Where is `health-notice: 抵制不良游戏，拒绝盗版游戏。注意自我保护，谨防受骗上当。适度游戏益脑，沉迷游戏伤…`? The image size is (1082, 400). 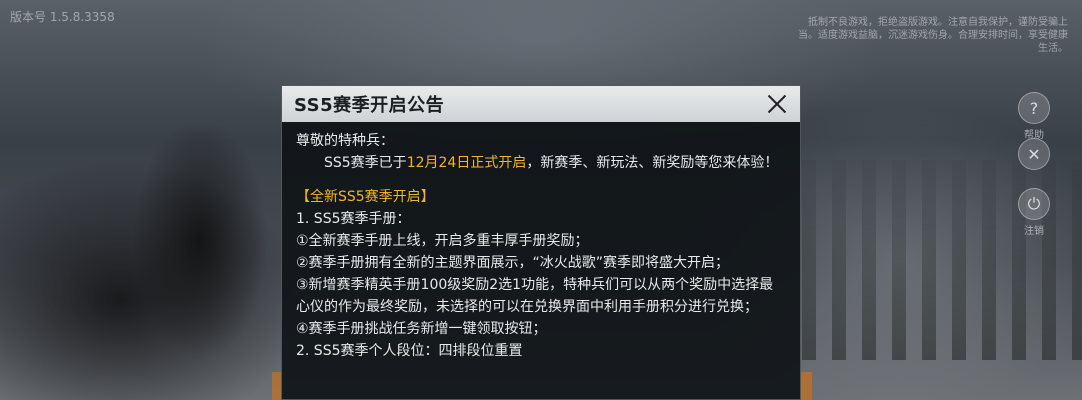 health-notice: 抵制不良游戏，拒绝盗版游戏。注意自我保护，谨防受骗上当。适度游戏益脑，沉迷游戏伤… is located at coordinates (933, 35).